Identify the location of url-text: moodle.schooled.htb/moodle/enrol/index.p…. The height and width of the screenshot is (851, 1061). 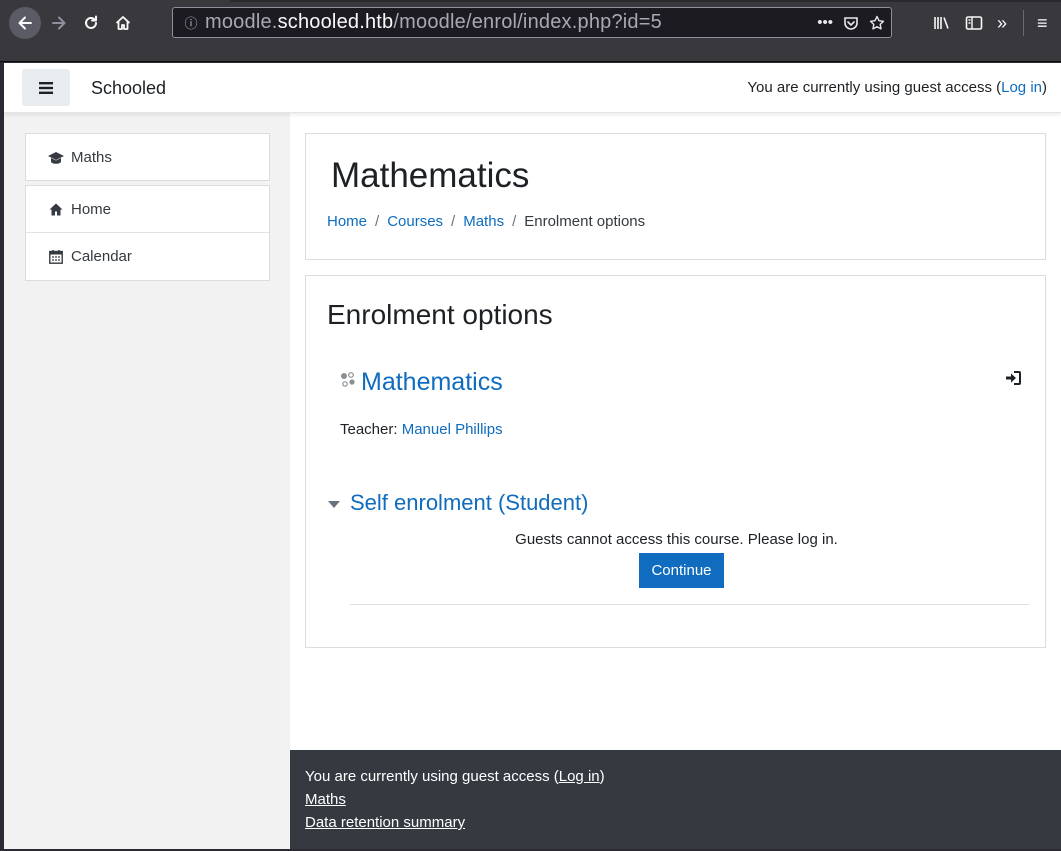
(433, 22).